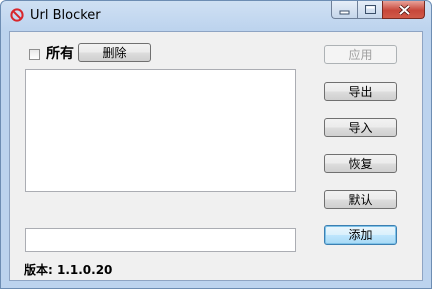 Image resolution: width=432 pixels, height=289 pixels. I want to click on minimize-button, so click(344, 10).